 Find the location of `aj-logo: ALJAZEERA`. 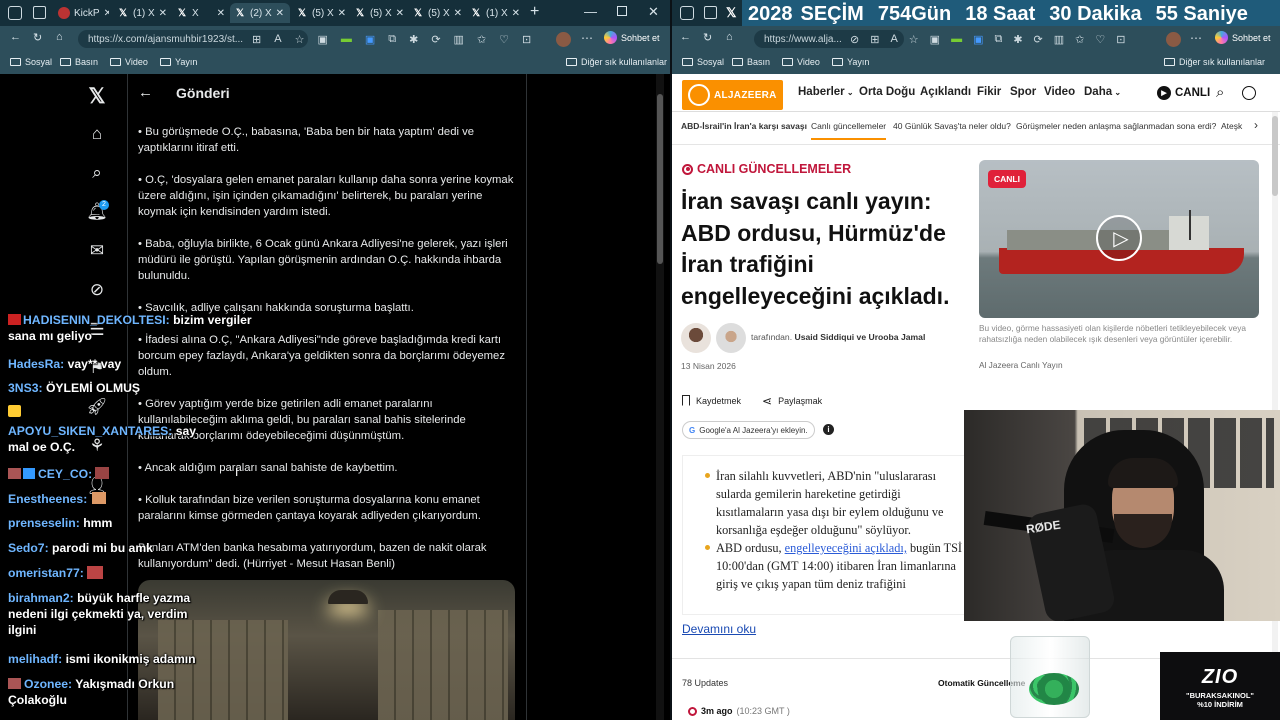

aj-logo: ALJAZEERA is located at coordinates (732, 95).